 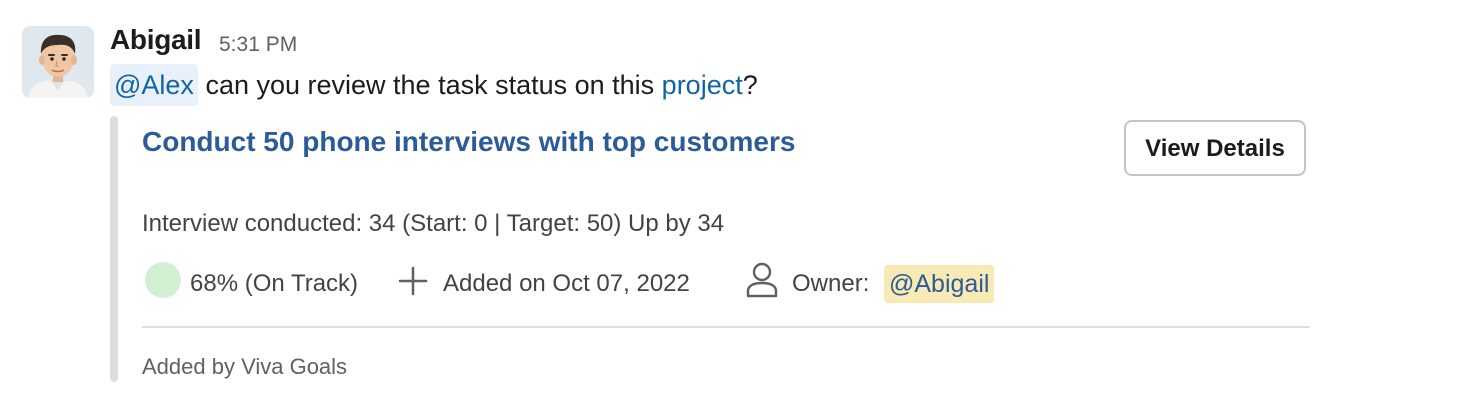 What do you see at coordinates (726, 327) in the screenshot?
I see `card-divider` at bounding box center [726, 327].